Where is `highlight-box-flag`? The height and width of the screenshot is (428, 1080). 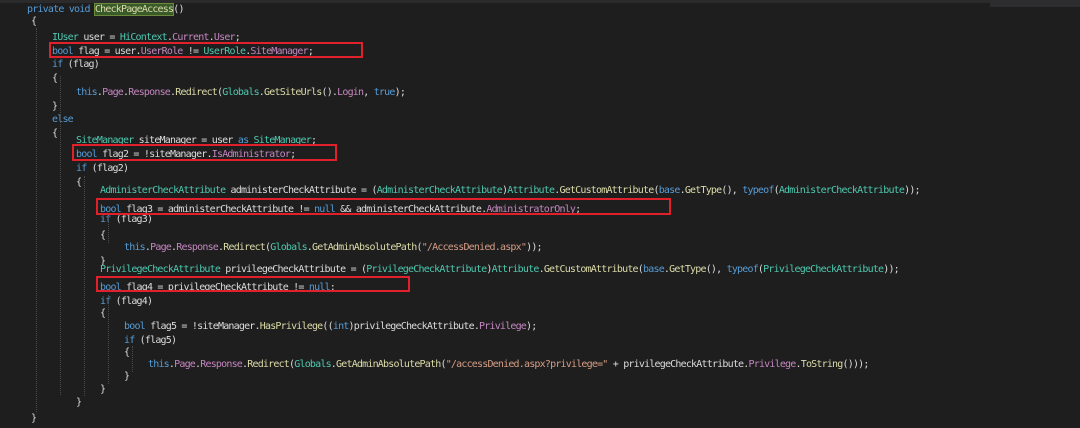 highlight-box-flag is located at coordinates (206, 50).